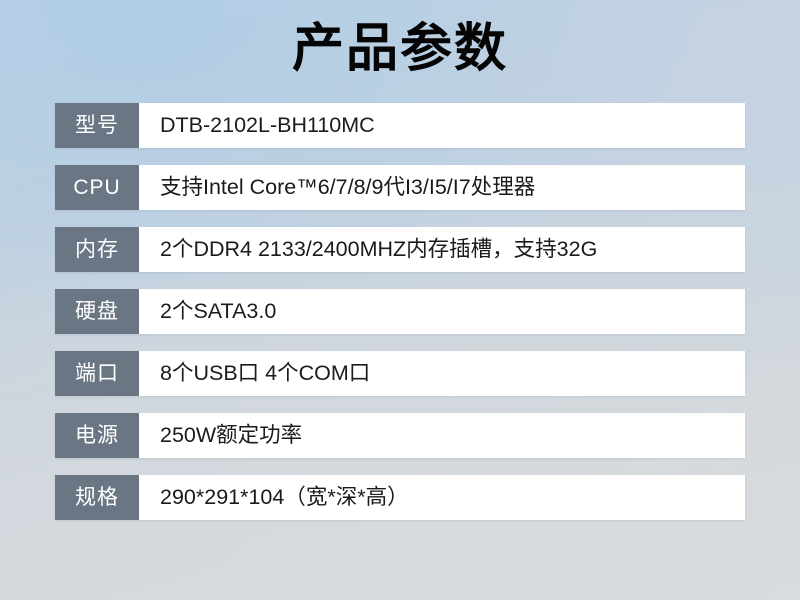  What do you see at coordinates (97, 249) in the screenshot?
I see `spec-label-memory: 内存` at bounding box center [97, 249].